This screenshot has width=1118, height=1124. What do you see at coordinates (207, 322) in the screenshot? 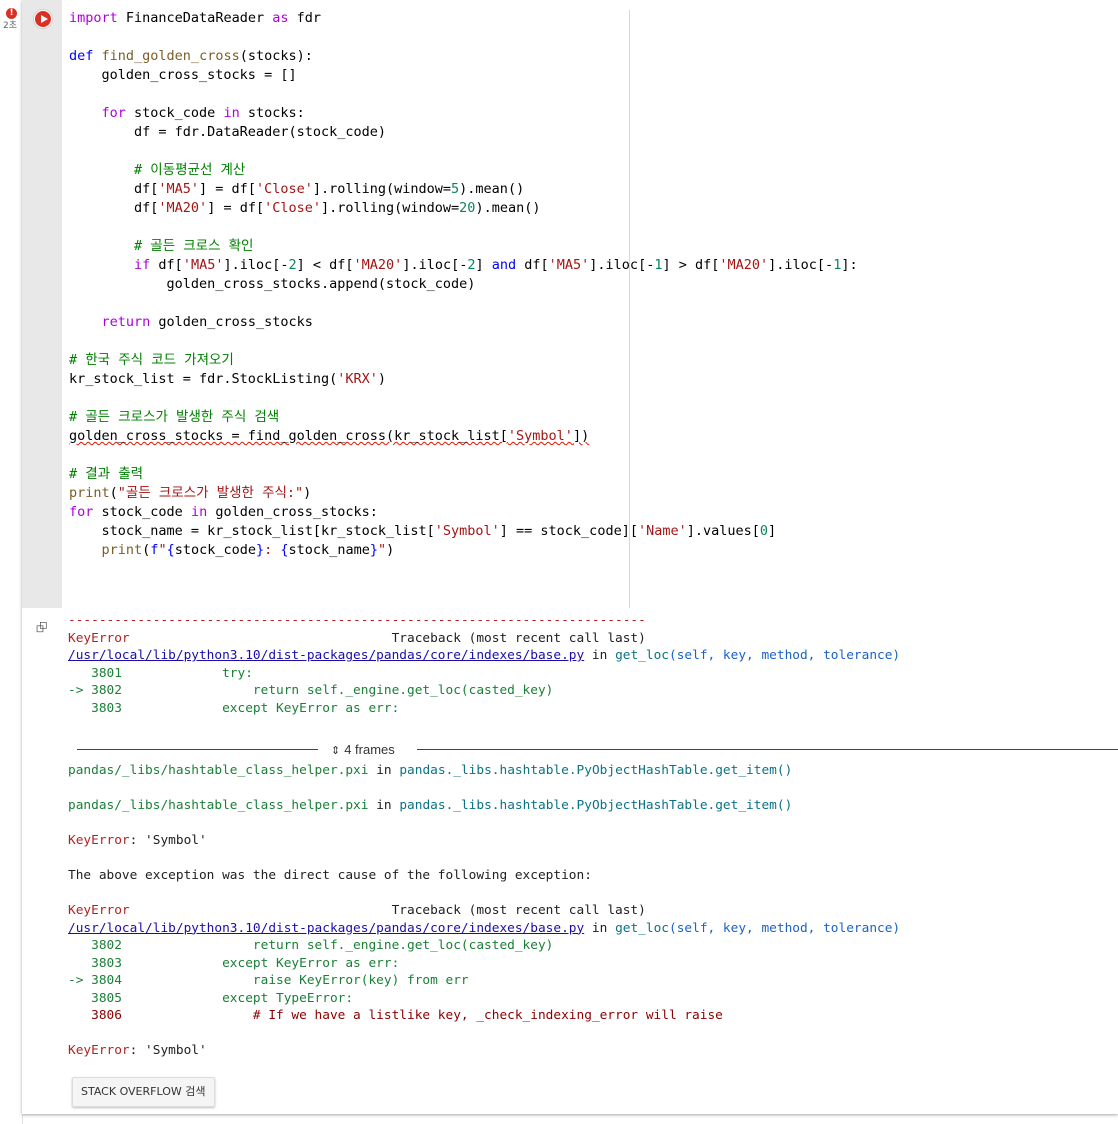
I see `code-line: return golden_cross_stocks` at bounding box center [207, 322].